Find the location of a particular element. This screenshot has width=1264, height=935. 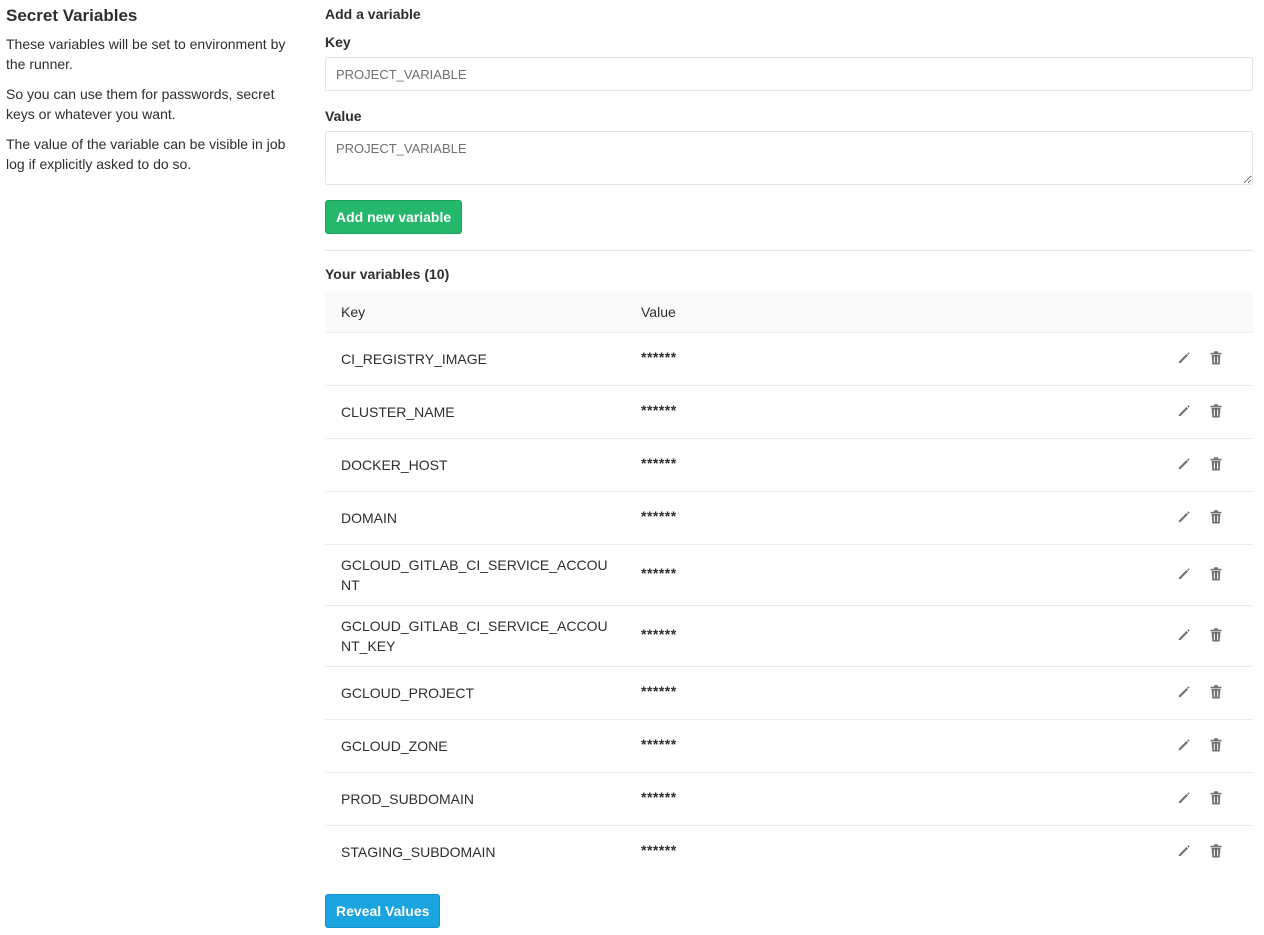

key-input is located at coordinates (789, 74).